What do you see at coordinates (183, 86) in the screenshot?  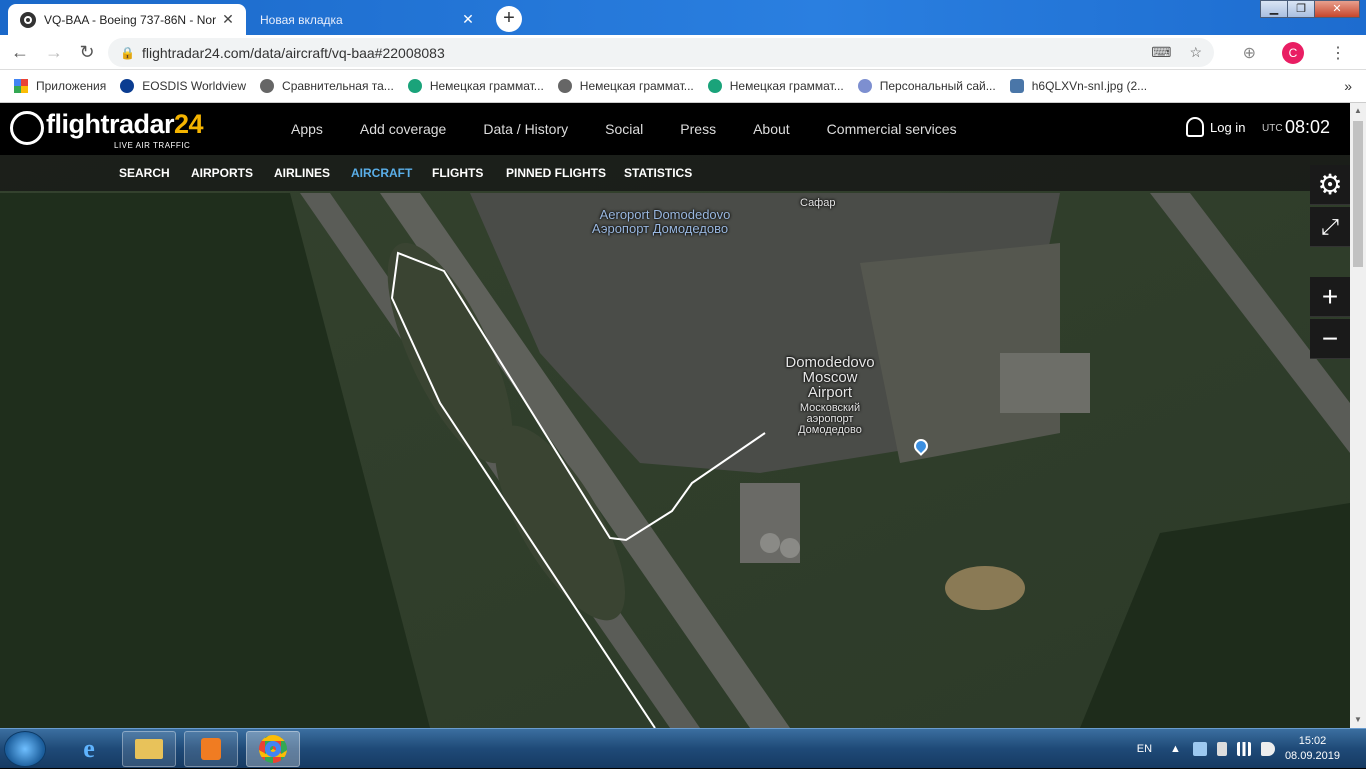 I see `bookmark-eosdis: EOSDIS Worldview` at bounding box center [183, 86].